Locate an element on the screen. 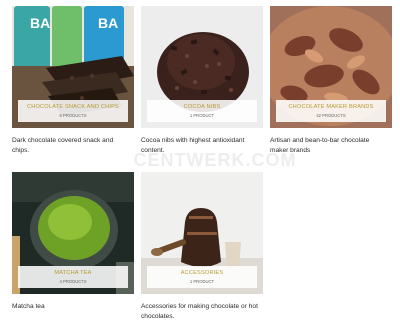 This screenshot has width=400, height=320. category-thumbnail: COCOA NIBS 1 PRODUCT is located at coordinates (202, 67).